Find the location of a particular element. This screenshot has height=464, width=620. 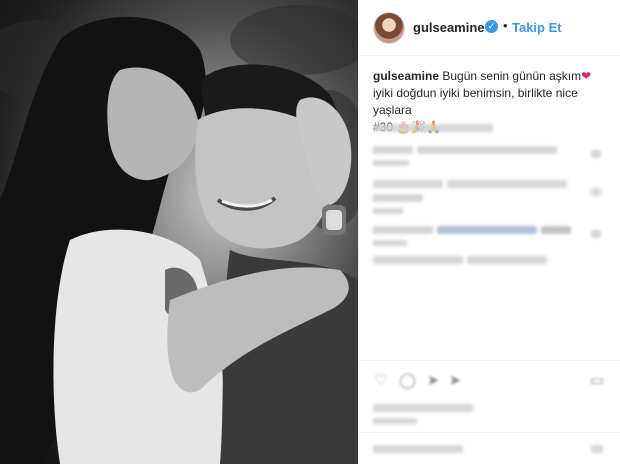

post-header: gulseamine ✓ • Takip Et is located at coordinates (489, 28).